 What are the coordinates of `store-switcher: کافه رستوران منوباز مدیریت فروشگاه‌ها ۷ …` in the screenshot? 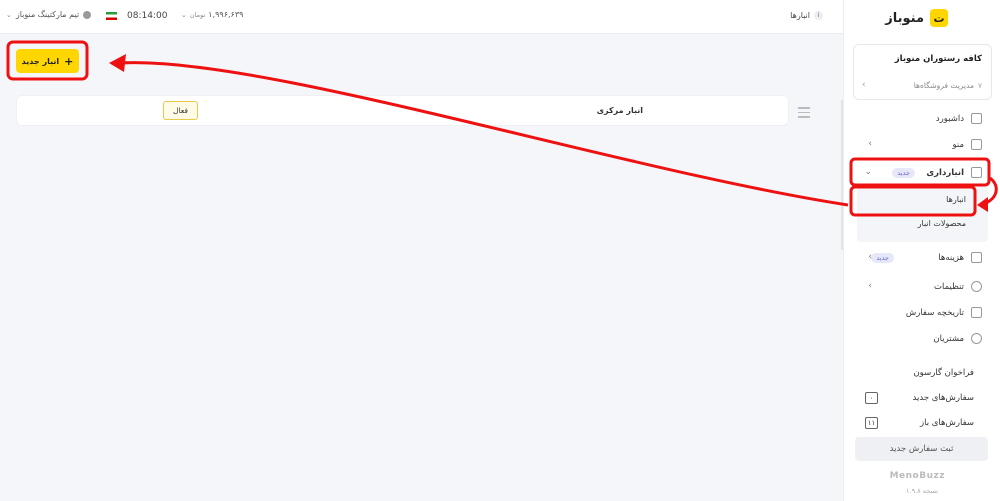 It's located at (922, 72).